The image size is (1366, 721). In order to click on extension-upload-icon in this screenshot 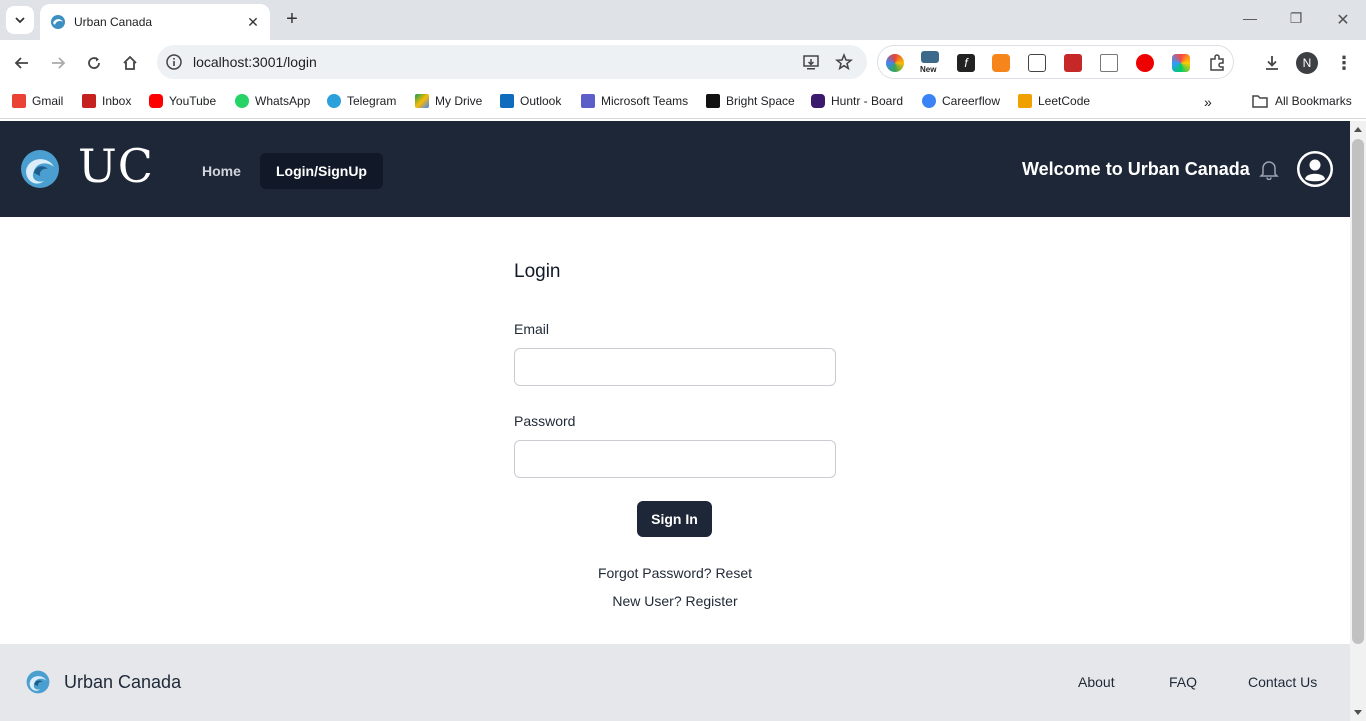, I will do `click(1037, 63)`.